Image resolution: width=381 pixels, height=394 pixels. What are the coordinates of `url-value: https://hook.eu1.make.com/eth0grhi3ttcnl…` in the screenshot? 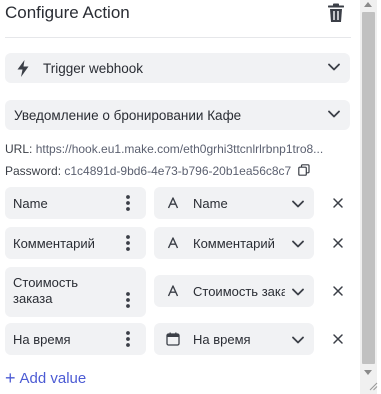 It's located at (180, 149).